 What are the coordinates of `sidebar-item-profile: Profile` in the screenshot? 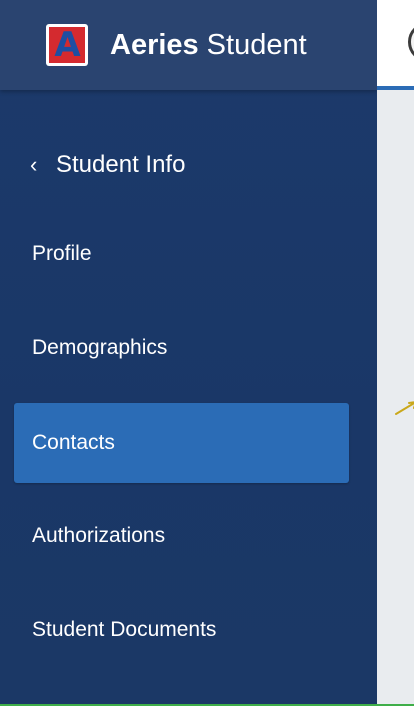 It's located at (181, 254).